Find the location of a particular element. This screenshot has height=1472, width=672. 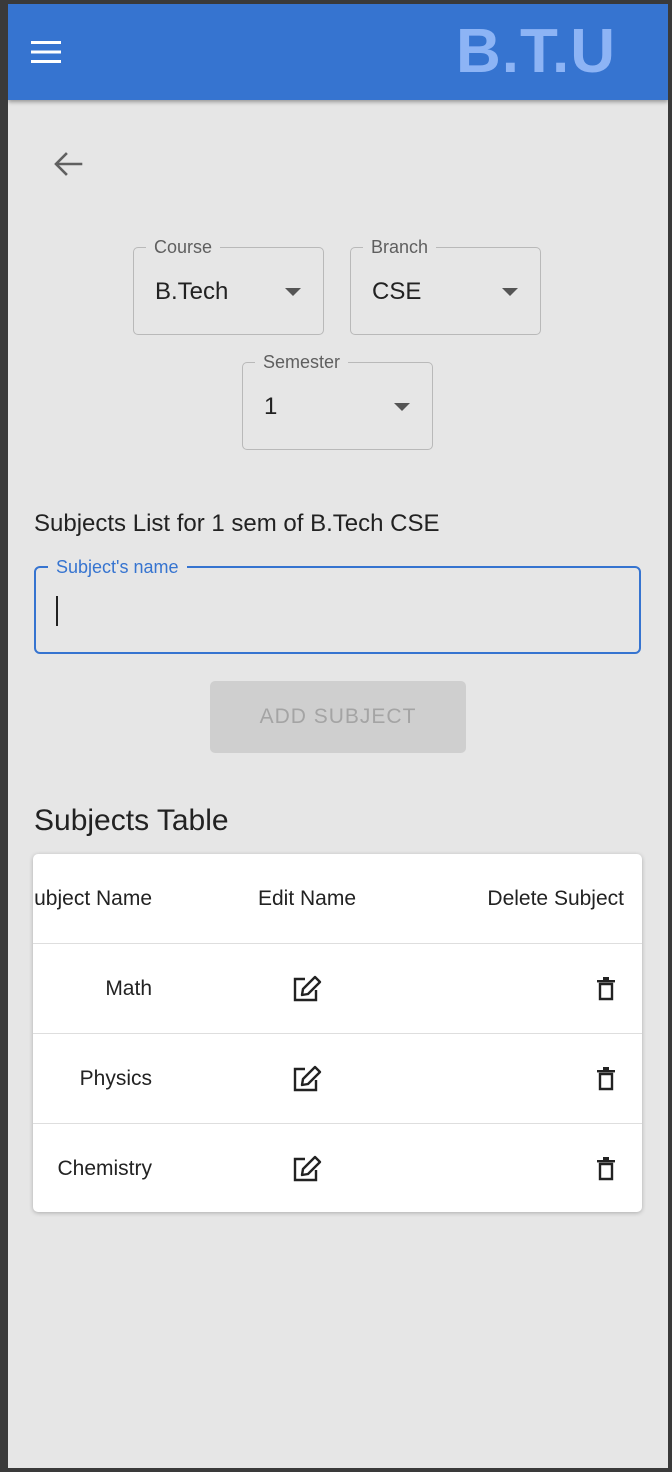

subjects-table-title: Subjects Table is located at coordinates (131, 820).